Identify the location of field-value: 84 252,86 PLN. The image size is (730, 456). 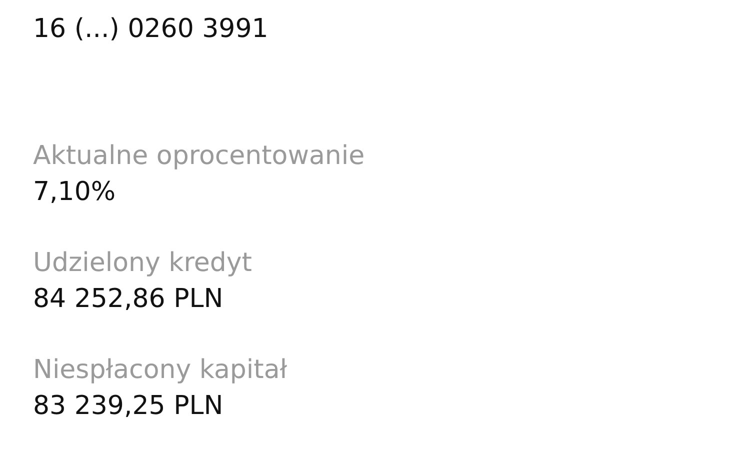
(128, 299).